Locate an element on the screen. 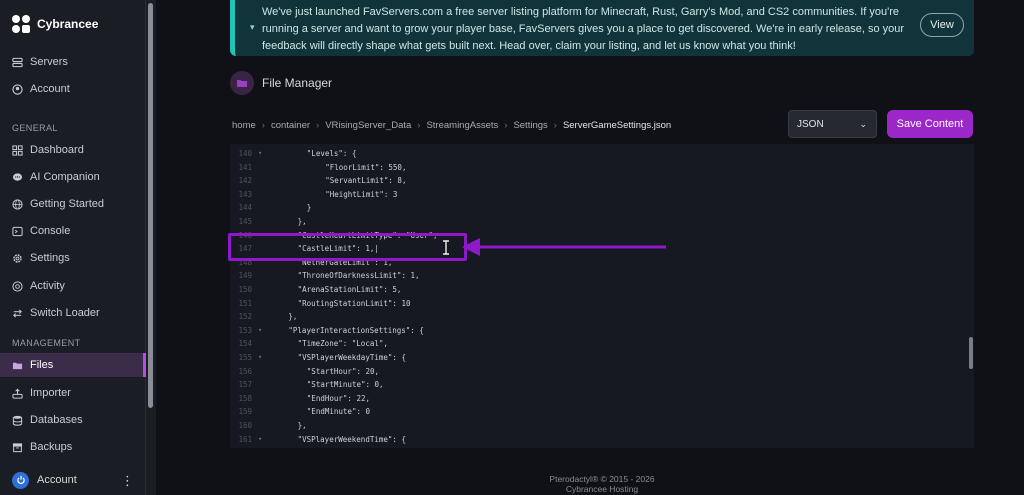  code-text: "StartMinute": 0, is located at coordinates (345, 385).